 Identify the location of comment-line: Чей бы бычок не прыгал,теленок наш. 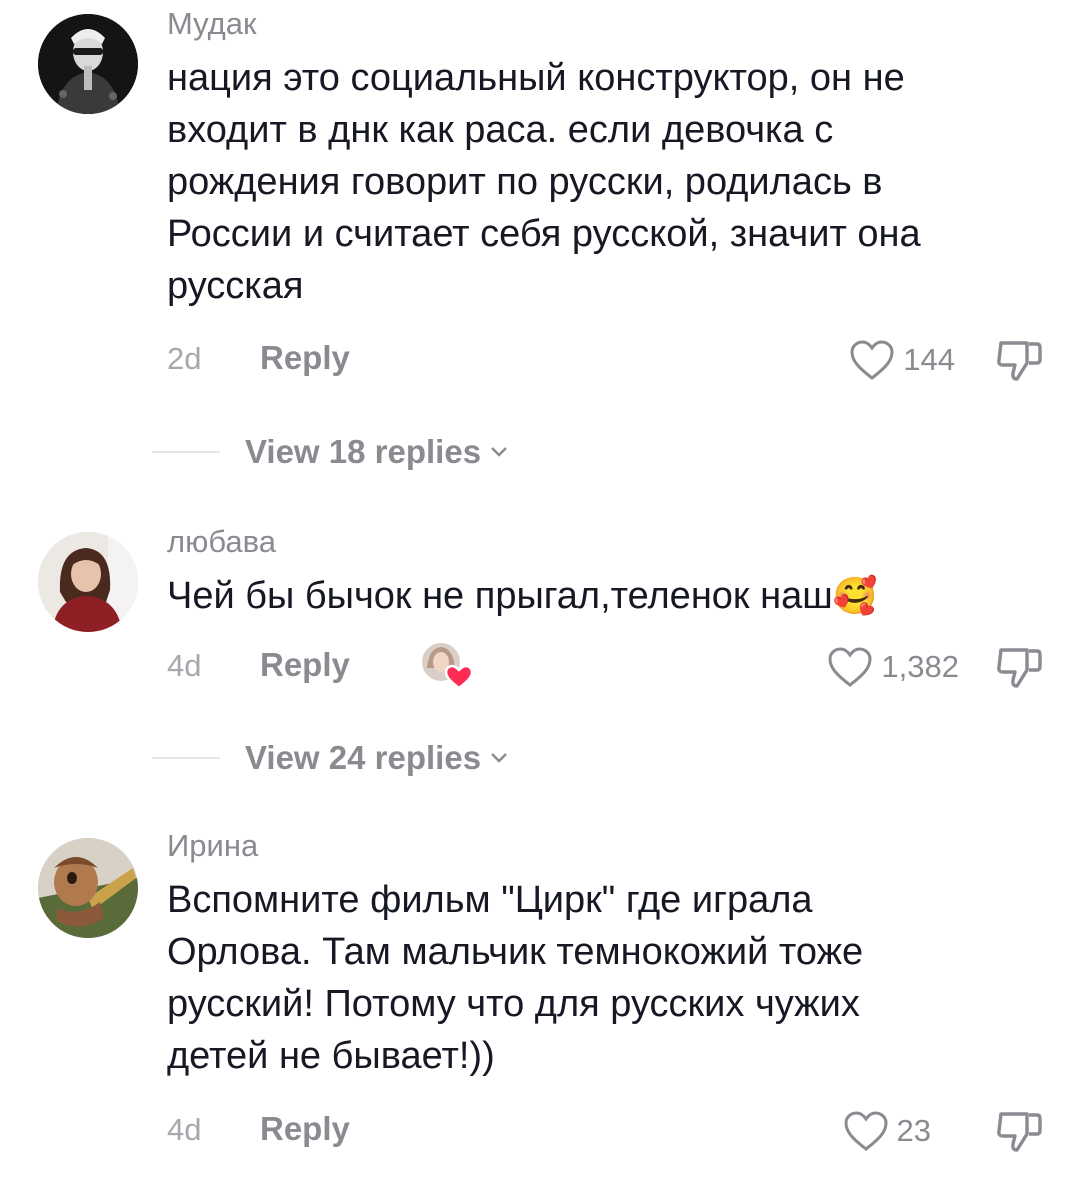
(500, 596).